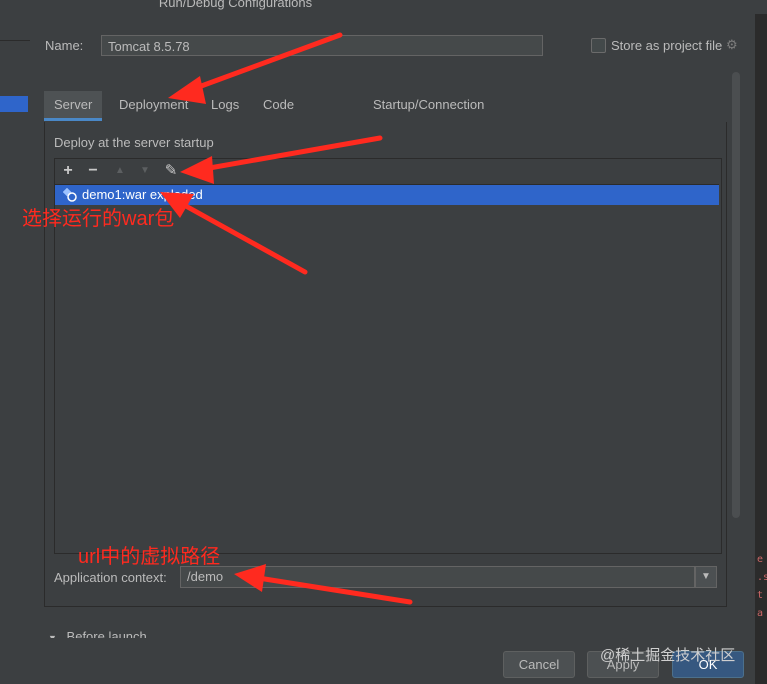 The height and width of the screenshot is (684, 767). Describe the element at coordinates (149, 557) in the screenshot. I see `annotation-url-note: url中的虚拟路径` at that location.